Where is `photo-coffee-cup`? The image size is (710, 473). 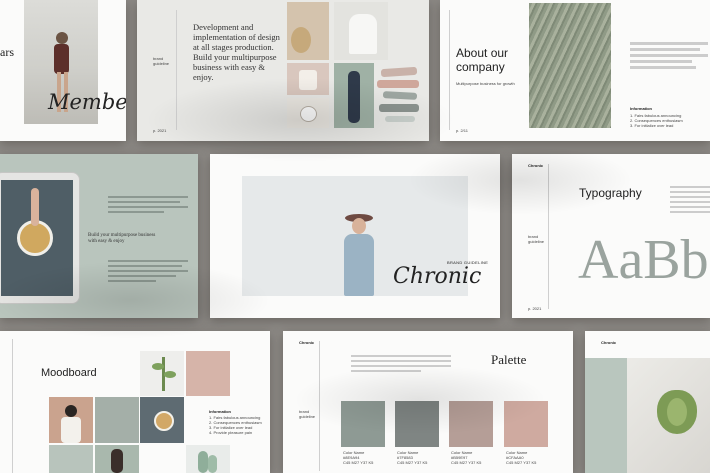
photo-coffee-cup is located at coordinates (308, 113).